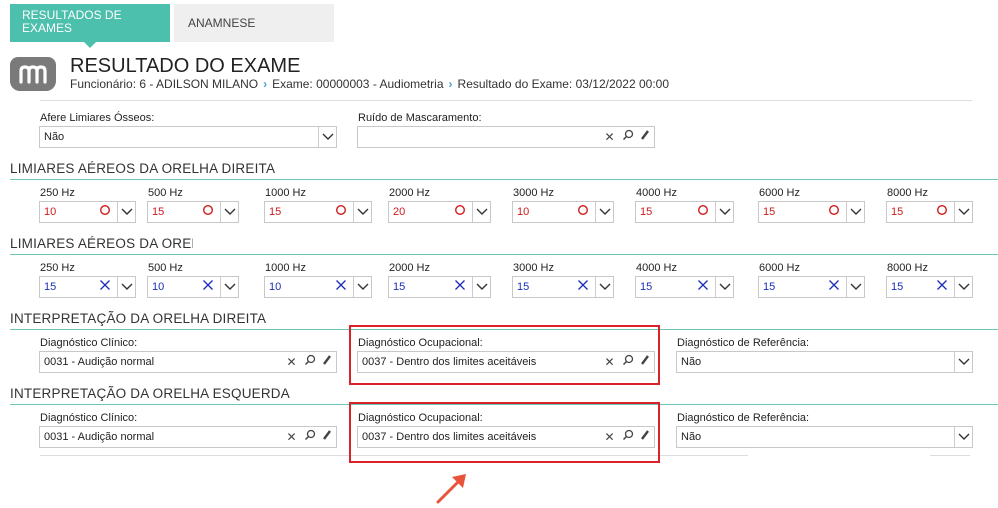 Image resolution: width=998 pixels, height=508 pixels. Describe the element at coordinates (691, 362) in the screenshot. I see `right-reference-value: Não` at that location.